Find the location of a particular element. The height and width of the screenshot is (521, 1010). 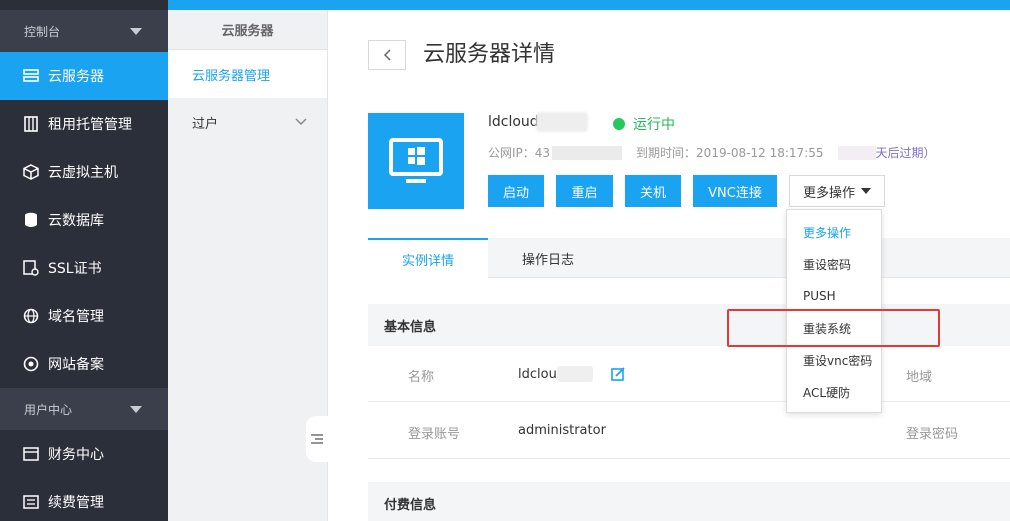

more-actions-button: 更多操作 is located at coordinates (837, 191).